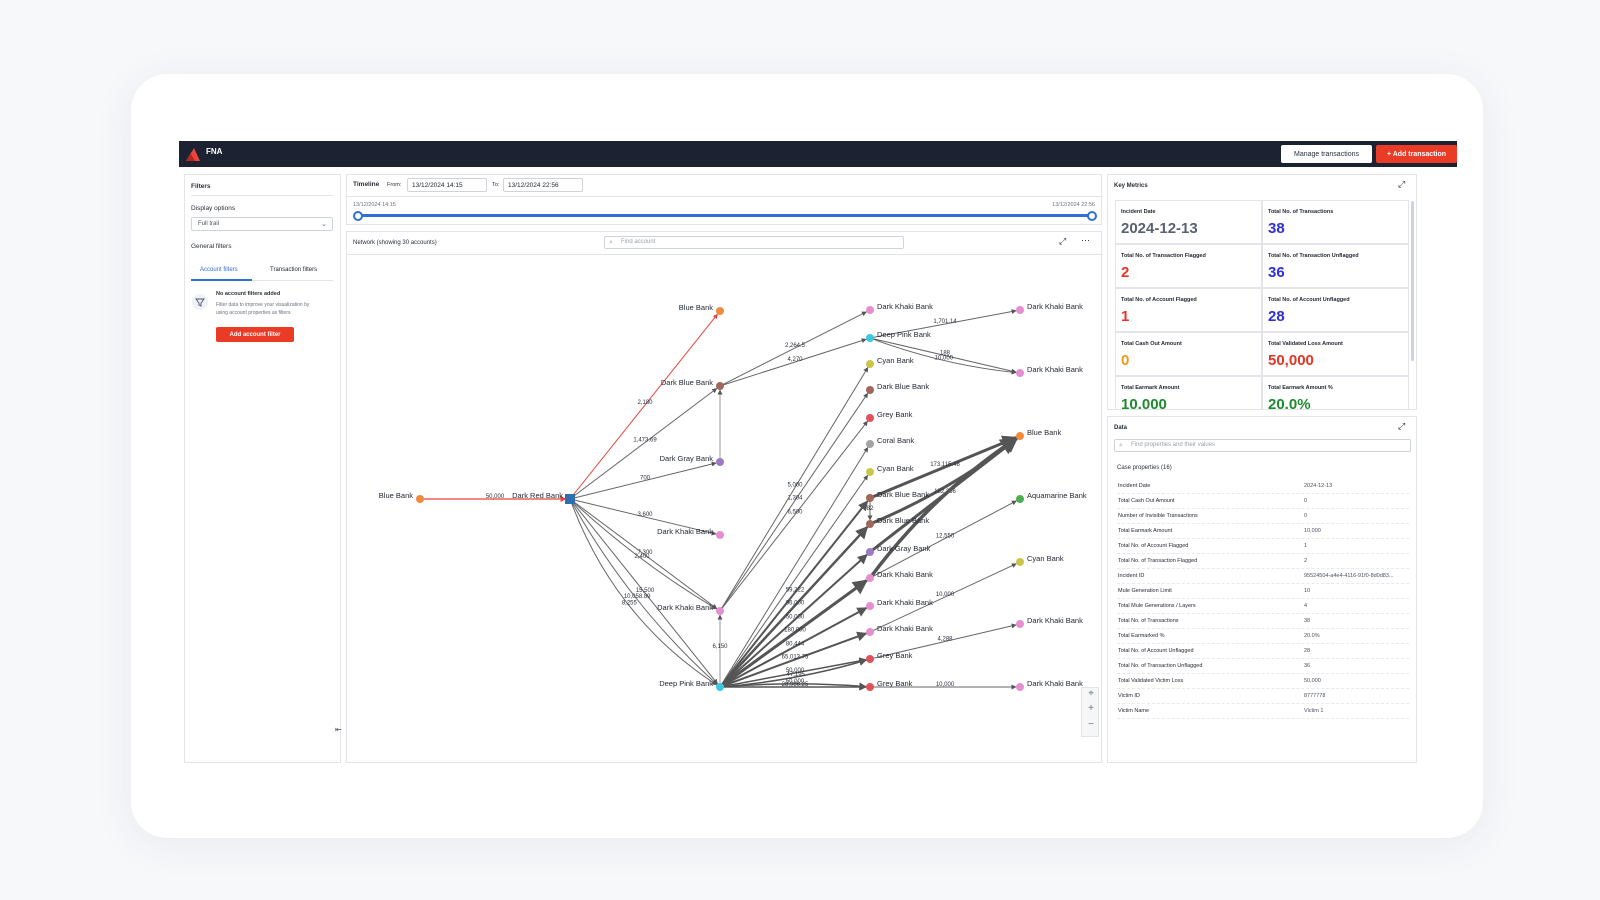 The width and height of the screenshot is (1600, 900). What do you see at coordinates (1141, 636) in the screenshot?
I see `property-key: Total Earmarked %` at bounding box center [1141, 636].